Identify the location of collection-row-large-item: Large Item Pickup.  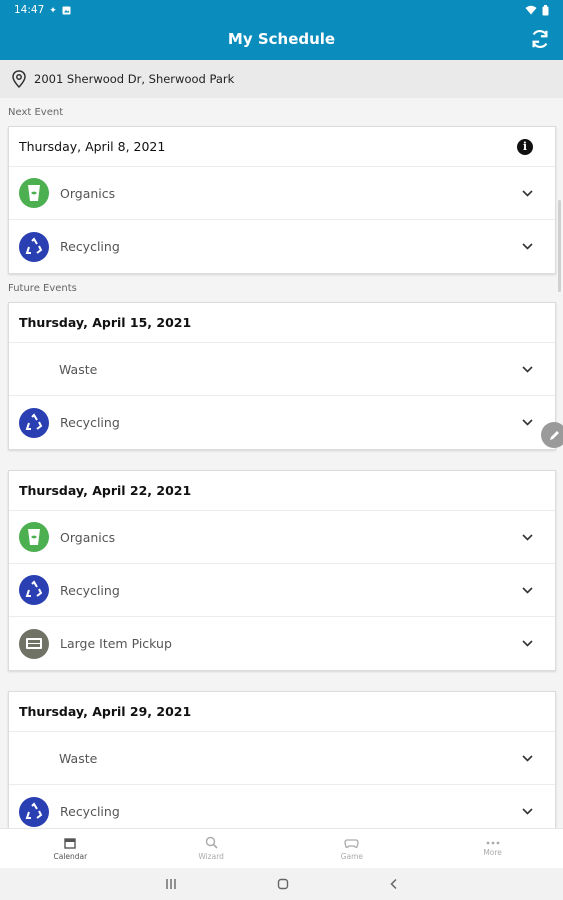
(282, 643).